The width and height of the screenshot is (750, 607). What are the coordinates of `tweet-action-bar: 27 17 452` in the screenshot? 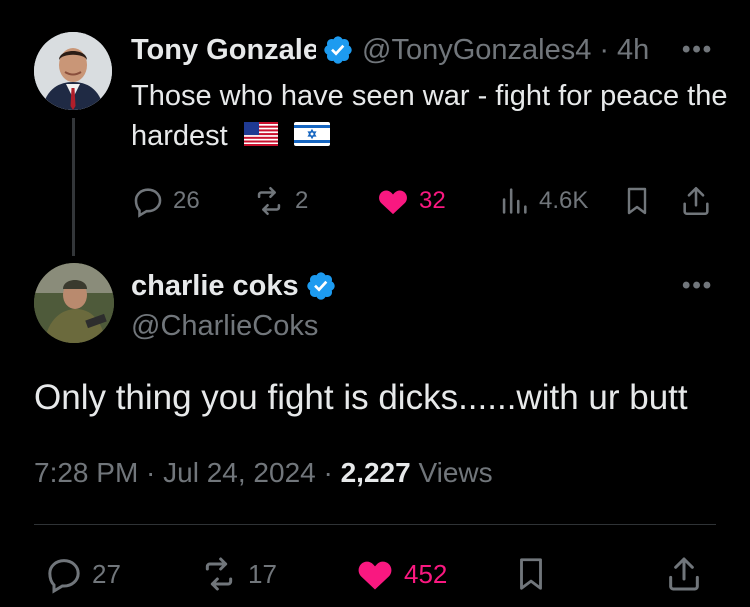 It's located at (375, 574).